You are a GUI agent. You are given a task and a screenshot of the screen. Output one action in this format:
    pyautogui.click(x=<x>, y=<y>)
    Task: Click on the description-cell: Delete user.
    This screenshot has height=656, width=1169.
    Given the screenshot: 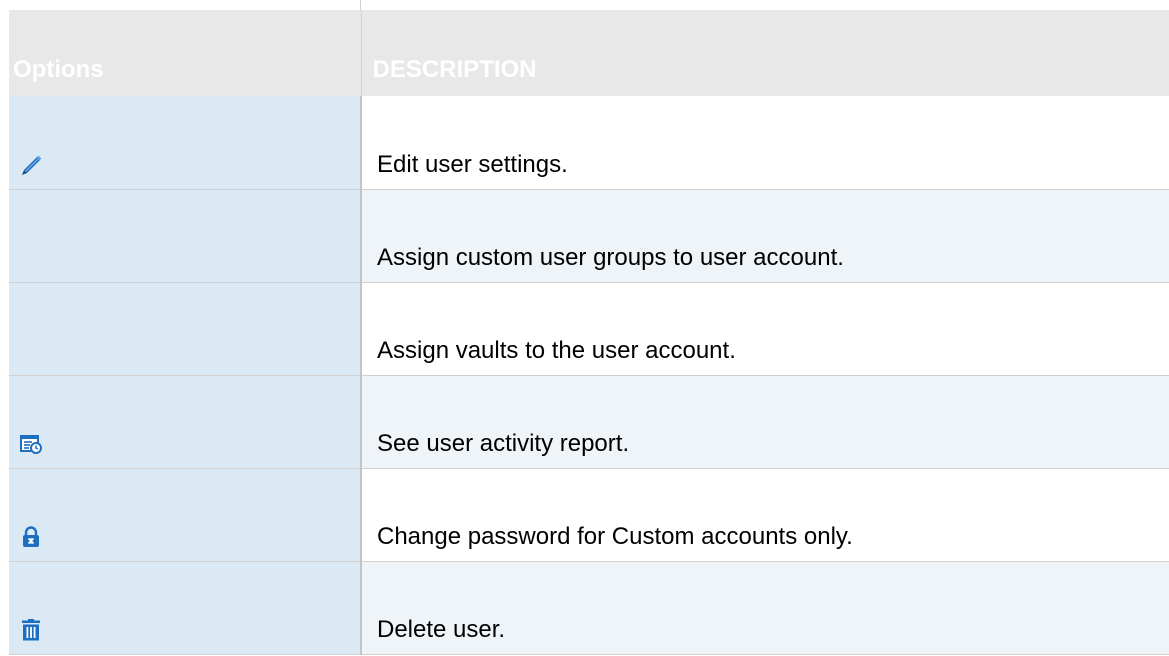 What is the action you would take?
    pyautogui.click(x=765, y=608)
    